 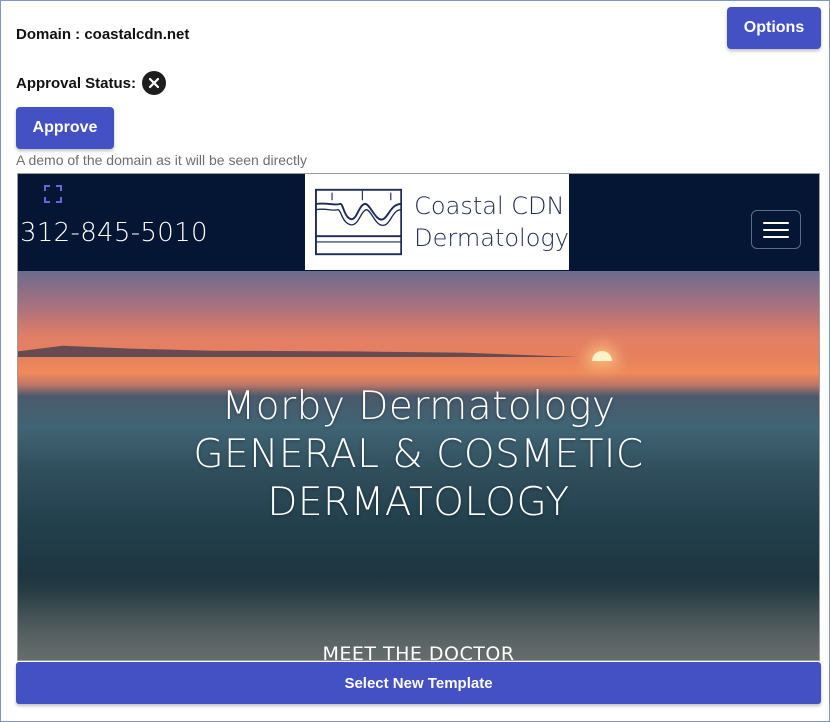 What do you see at coordinates (114, 233) in the screenshot?
I see `phone-number: 312-845-5010` at bounding box center [114, 233].